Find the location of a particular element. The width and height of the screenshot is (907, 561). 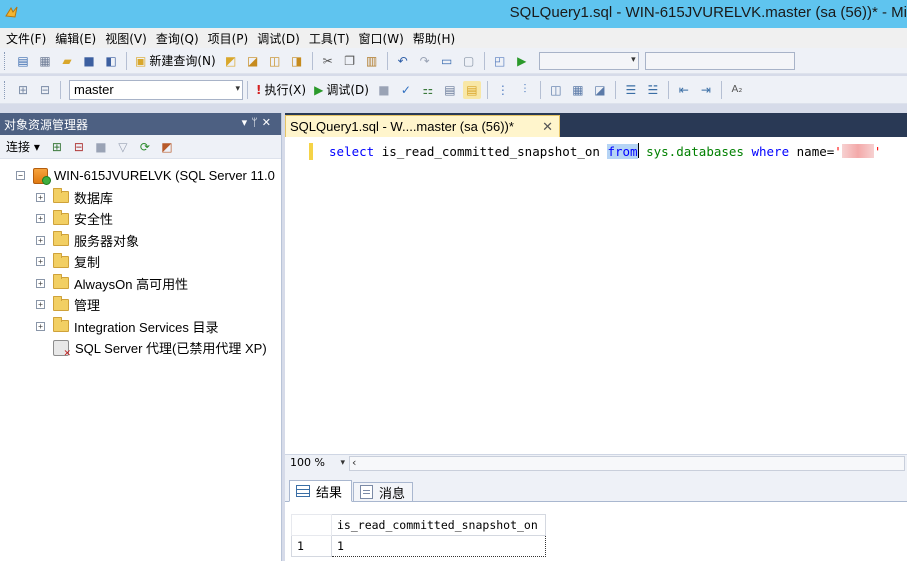

activity-monitor-icon: ◰ is located at coordinates (500, 61).